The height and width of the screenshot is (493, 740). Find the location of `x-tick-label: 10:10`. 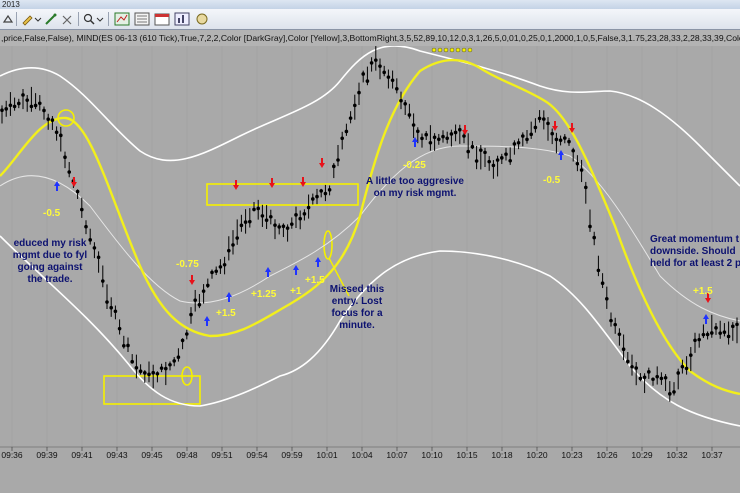

x-tick-label: 10:10 is located at coordinates (432, 455).